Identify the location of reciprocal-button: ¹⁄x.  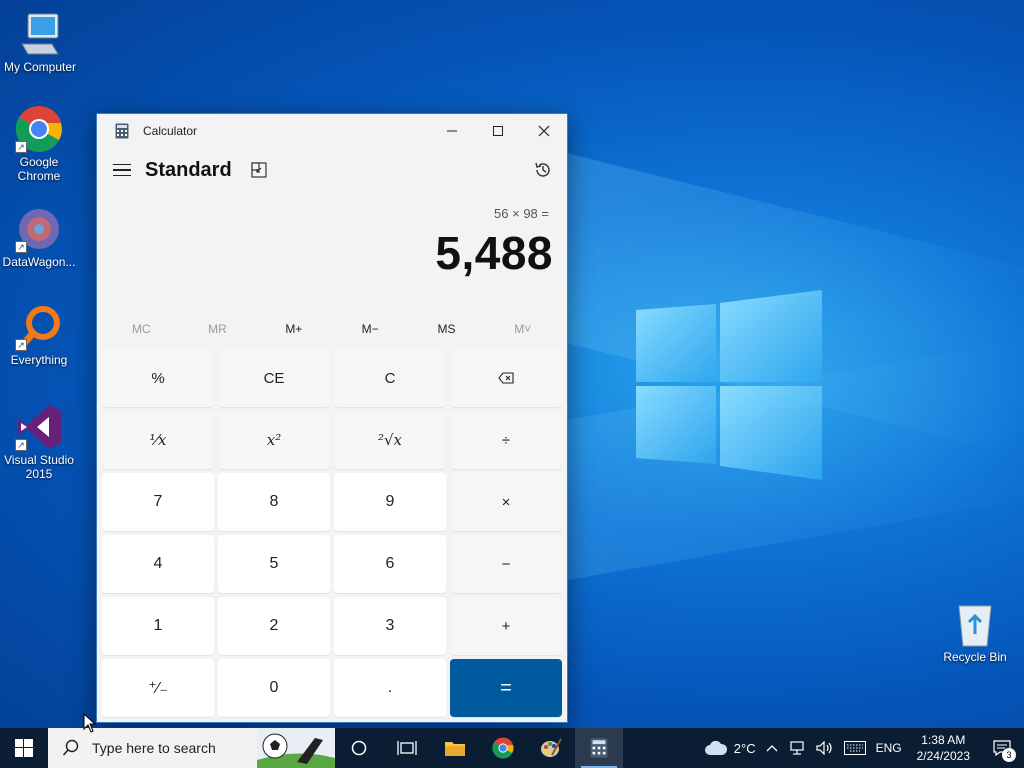
(158, 440).